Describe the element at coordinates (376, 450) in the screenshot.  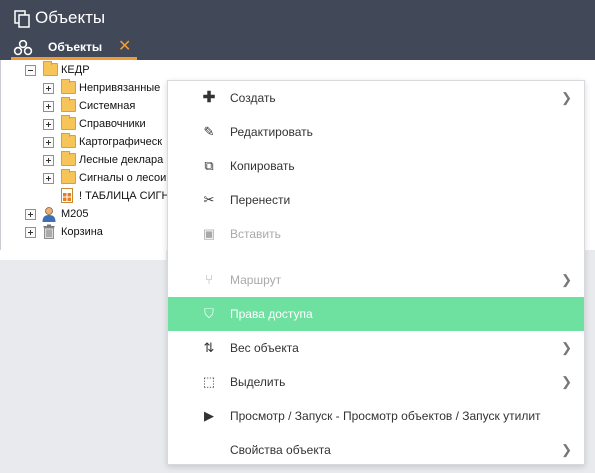
I see `menu-item-properties: Свойства объекта ❯` at that location.